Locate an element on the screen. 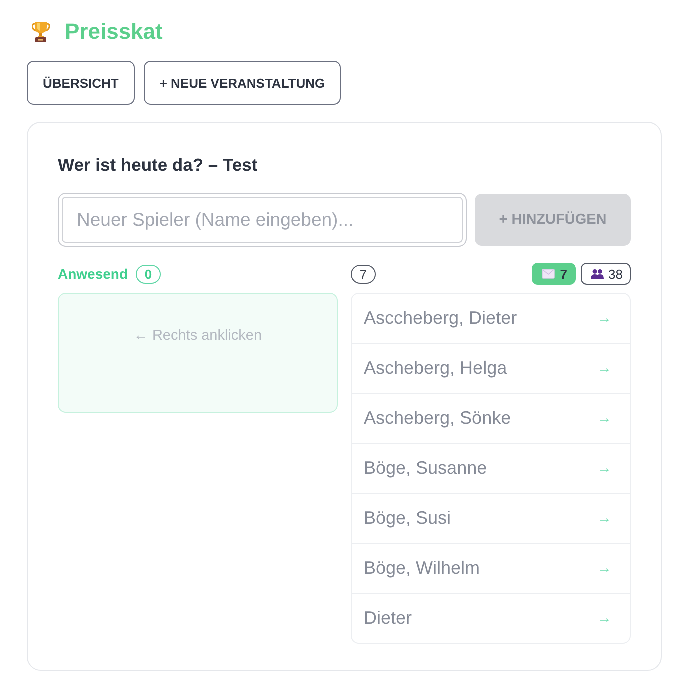 The height and width of the screenshot is (673, 698). player-list-item: Ascheberg, Helga → is located at coordinates (491, 369).